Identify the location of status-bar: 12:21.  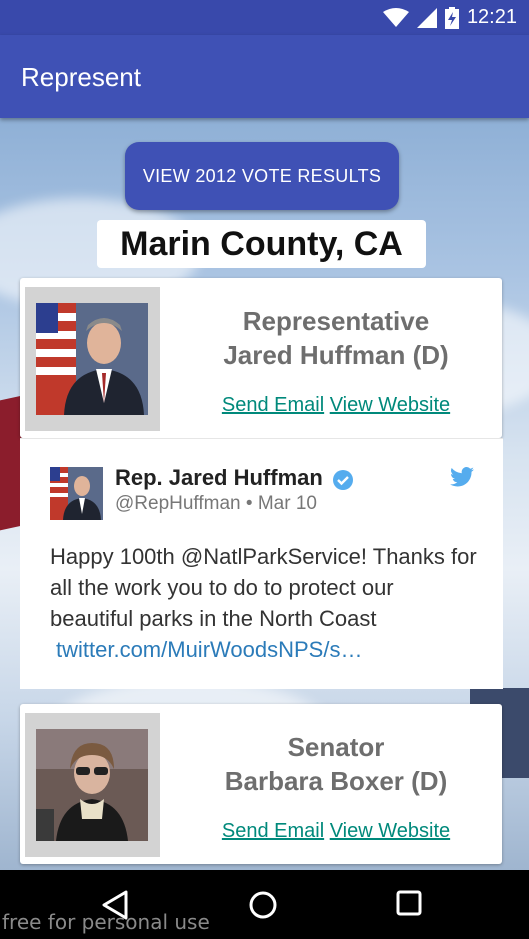
(264, 17).